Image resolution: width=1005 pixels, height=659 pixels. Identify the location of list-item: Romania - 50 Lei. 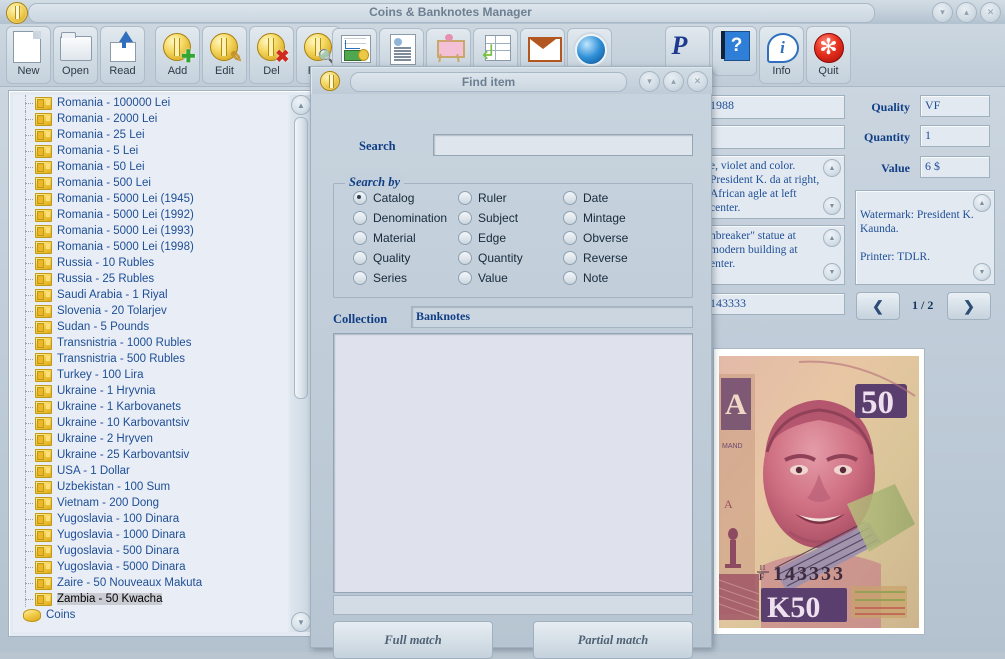
(150, 167).